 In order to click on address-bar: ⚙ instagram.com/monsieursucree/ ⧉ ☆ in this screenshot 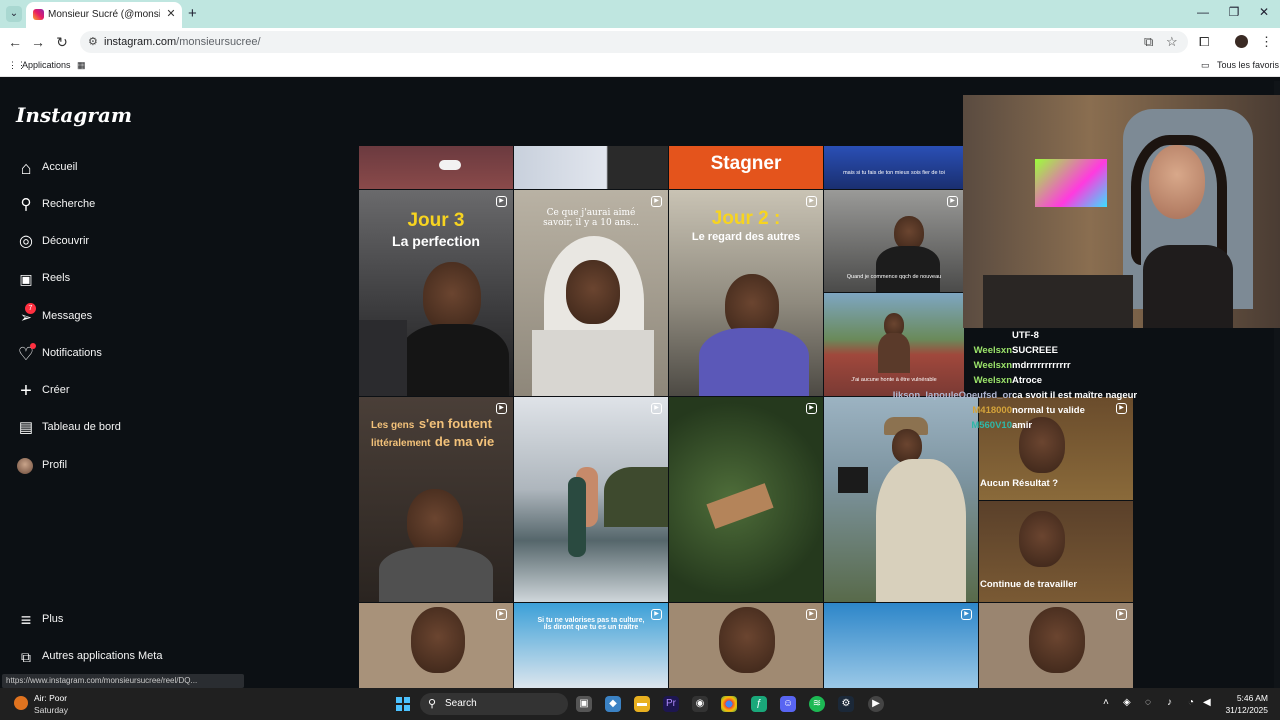, I will do `click(634, 42)`.